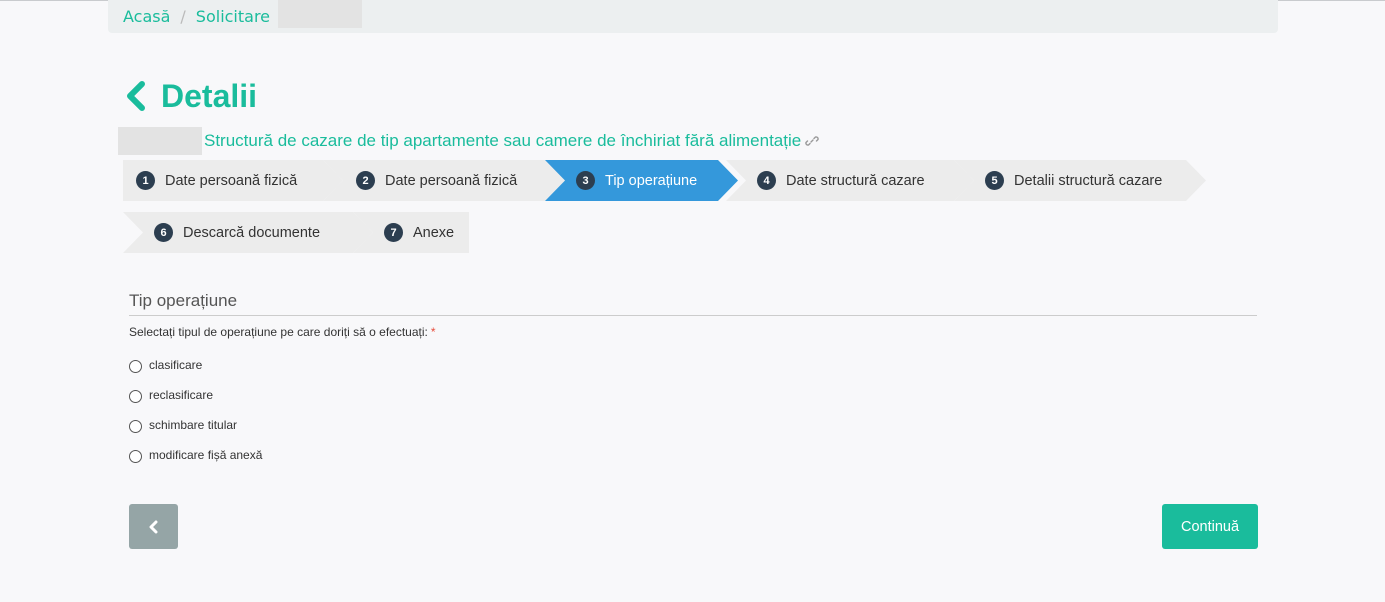 This screenshot has width=1385, height=602. I want to click on step-number: 3, so click(585, 180).